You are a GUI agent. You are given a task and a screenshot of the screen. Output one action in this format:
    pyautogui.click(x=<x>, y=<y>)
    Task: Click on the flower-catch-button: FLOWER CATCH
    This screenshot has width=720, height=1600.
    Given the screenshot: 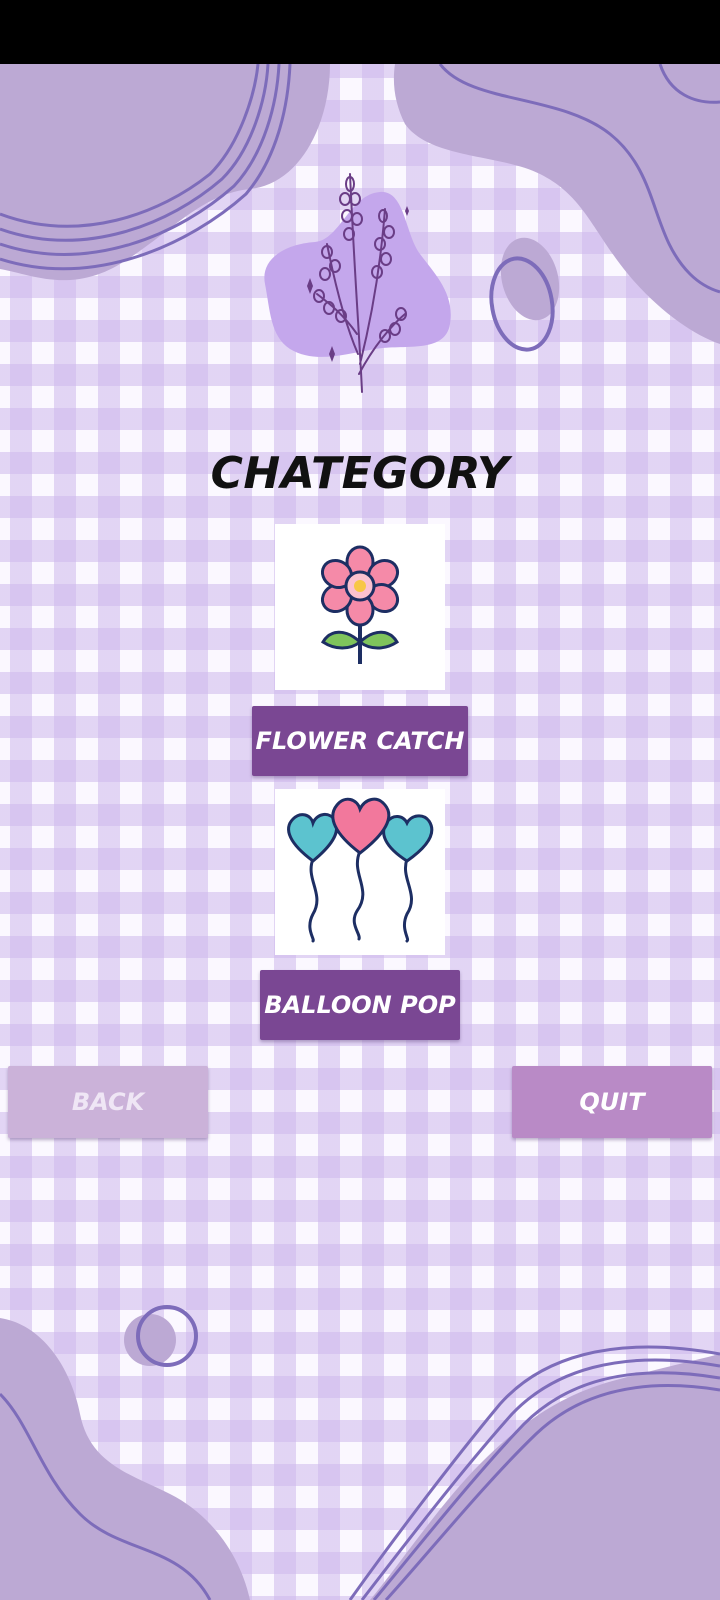 What is the action you would take?
    pyautogui.click(x=360, y=741)
    